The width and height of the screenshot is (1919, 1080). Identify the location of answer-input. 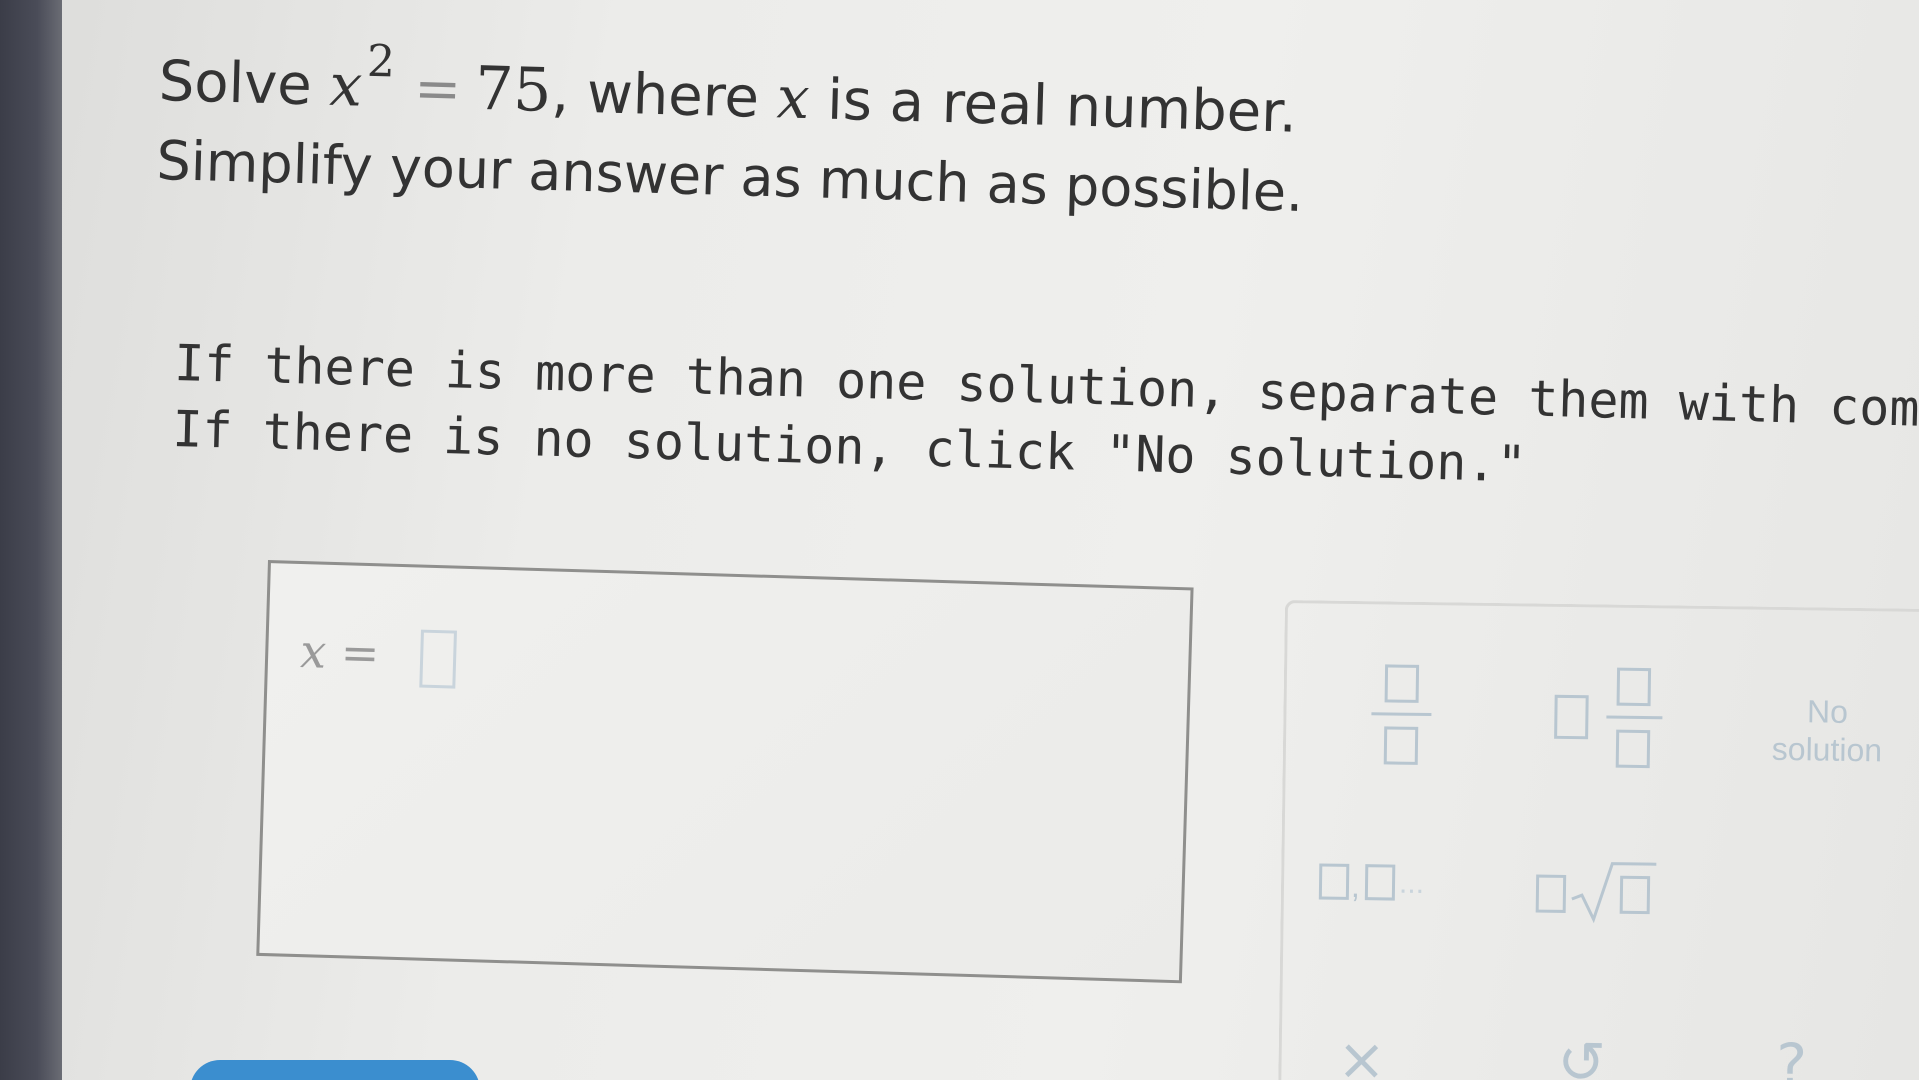
(438, 659).